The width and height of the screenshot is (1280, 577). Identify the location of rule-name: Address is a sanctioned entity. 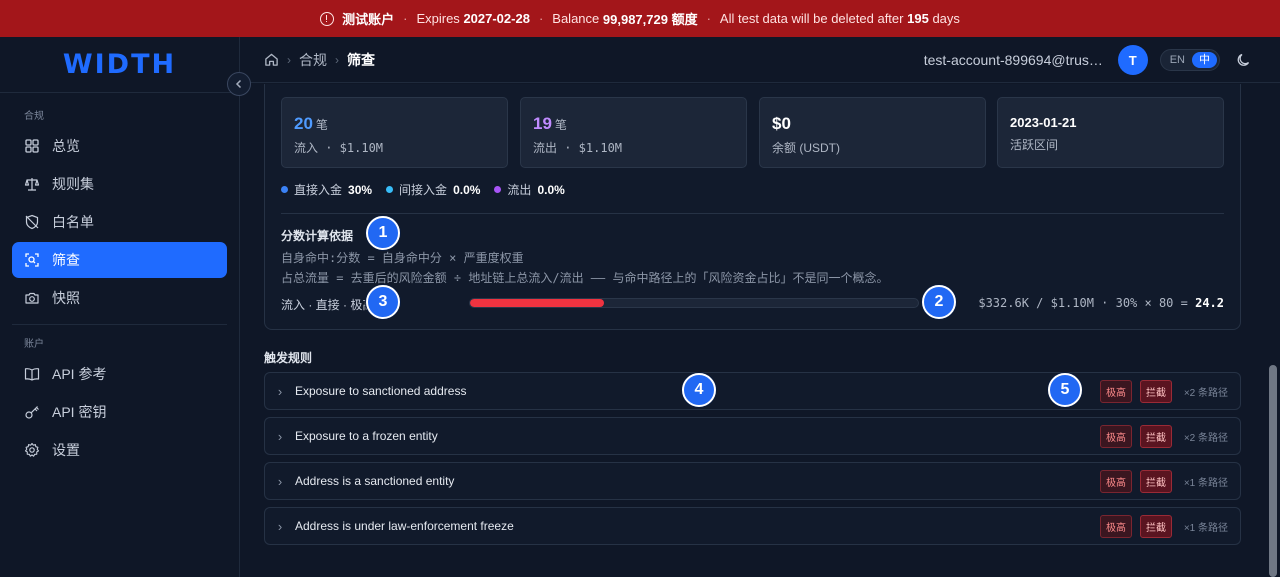
(375, 481).